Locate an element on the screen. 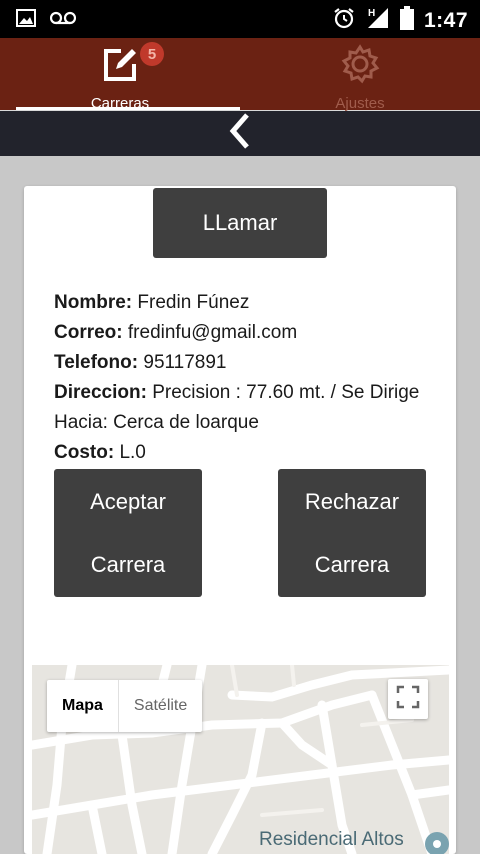 Image resolution: width=480 pixels, height=854 pixels. back-bar is located at coordinates (240, 133).